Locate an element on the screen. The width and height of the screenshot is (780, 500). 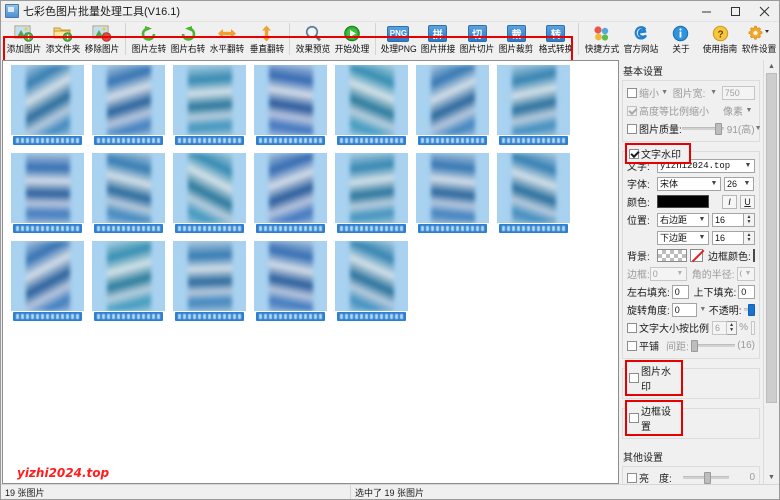
watermark-rotate-arrow: ▼ is located at coordinates (703, 309).